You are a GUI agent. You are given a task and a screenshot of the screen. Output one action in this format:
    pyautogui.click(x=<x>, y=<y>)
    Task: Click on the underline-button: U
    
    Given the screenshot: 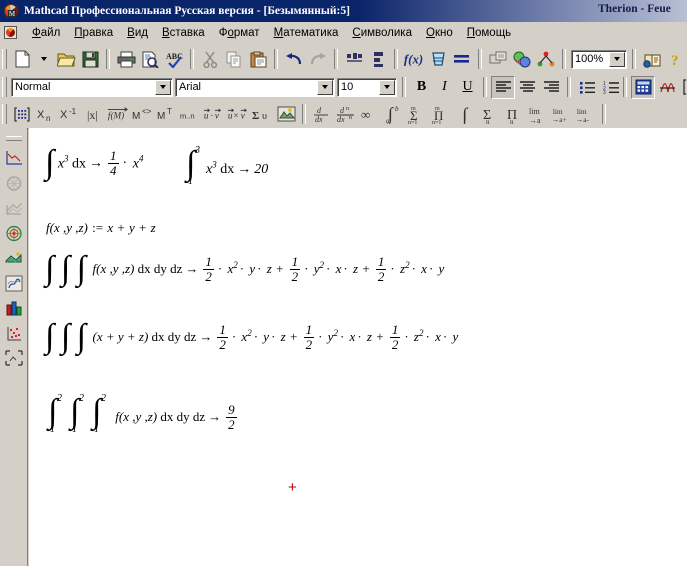 What is the action you would take?
    pyautogui.click(x=467, y=87)
    